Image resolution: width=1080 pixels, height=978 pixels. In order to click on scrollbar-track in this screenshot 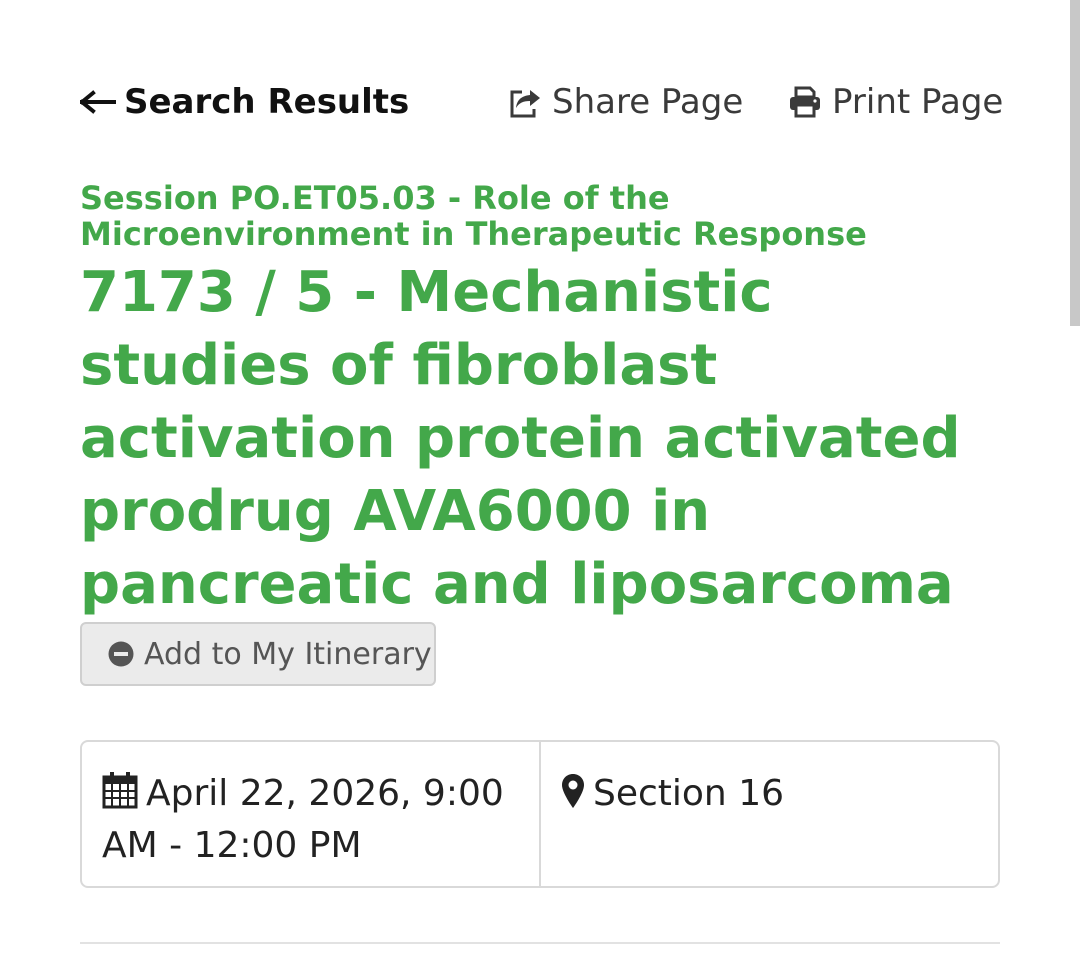, I will do `click(1075, 489)`.